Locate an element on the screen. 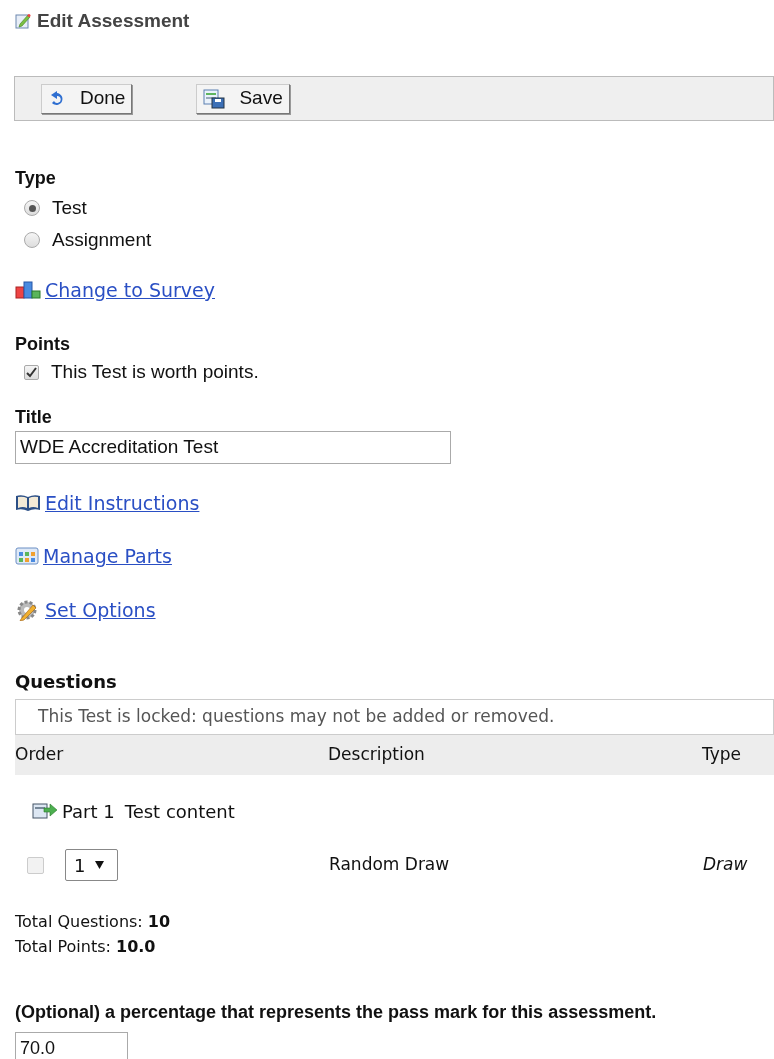 The width and height of the screenshot is (774, 1059). total-text: Total Points: 10.0 is located at coordinates (86, 947).